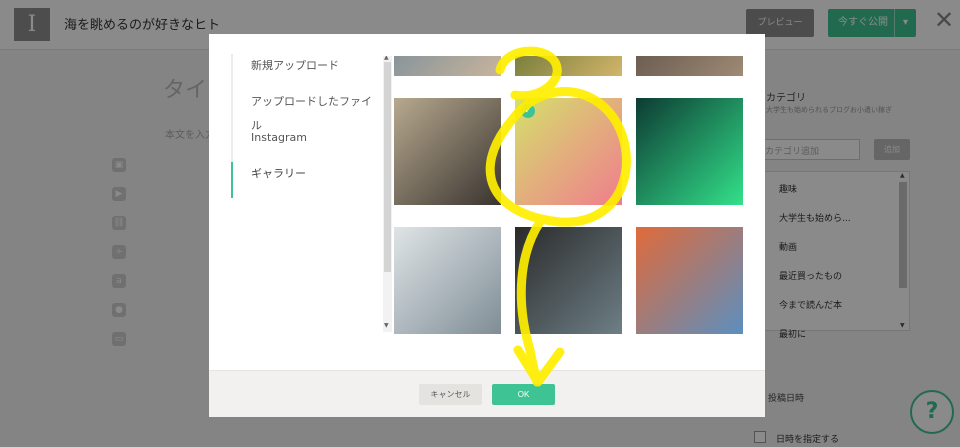 The width and height of the screenshot is (960, 447). Describe the element at coordinates (528, 111) in the screenshot. I see `check-icon: ✓` at that location.